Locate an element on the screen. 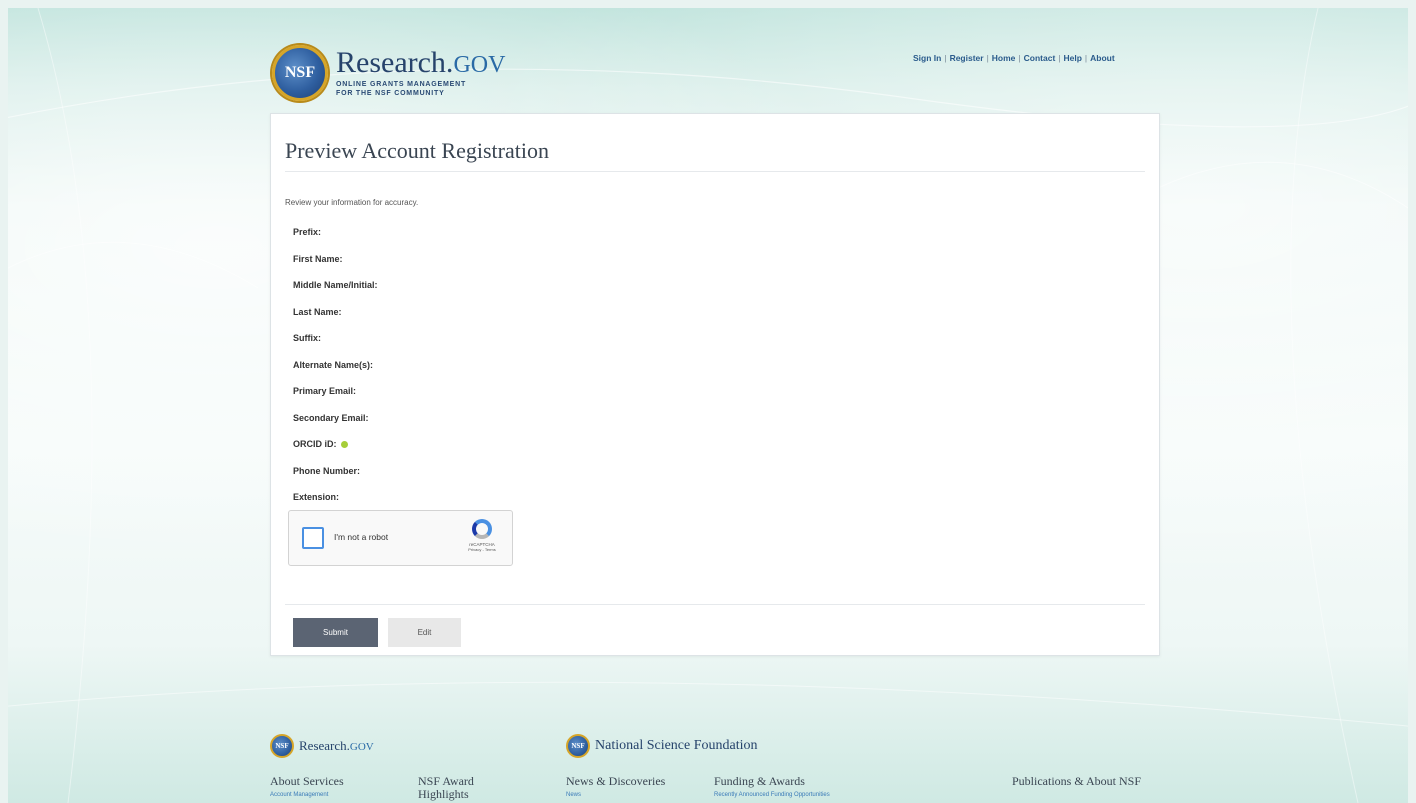 The width and height of the screenshot is (1416, 803). footer-col-publications: Publications & About NSF is located at coordinates (1082, 781).